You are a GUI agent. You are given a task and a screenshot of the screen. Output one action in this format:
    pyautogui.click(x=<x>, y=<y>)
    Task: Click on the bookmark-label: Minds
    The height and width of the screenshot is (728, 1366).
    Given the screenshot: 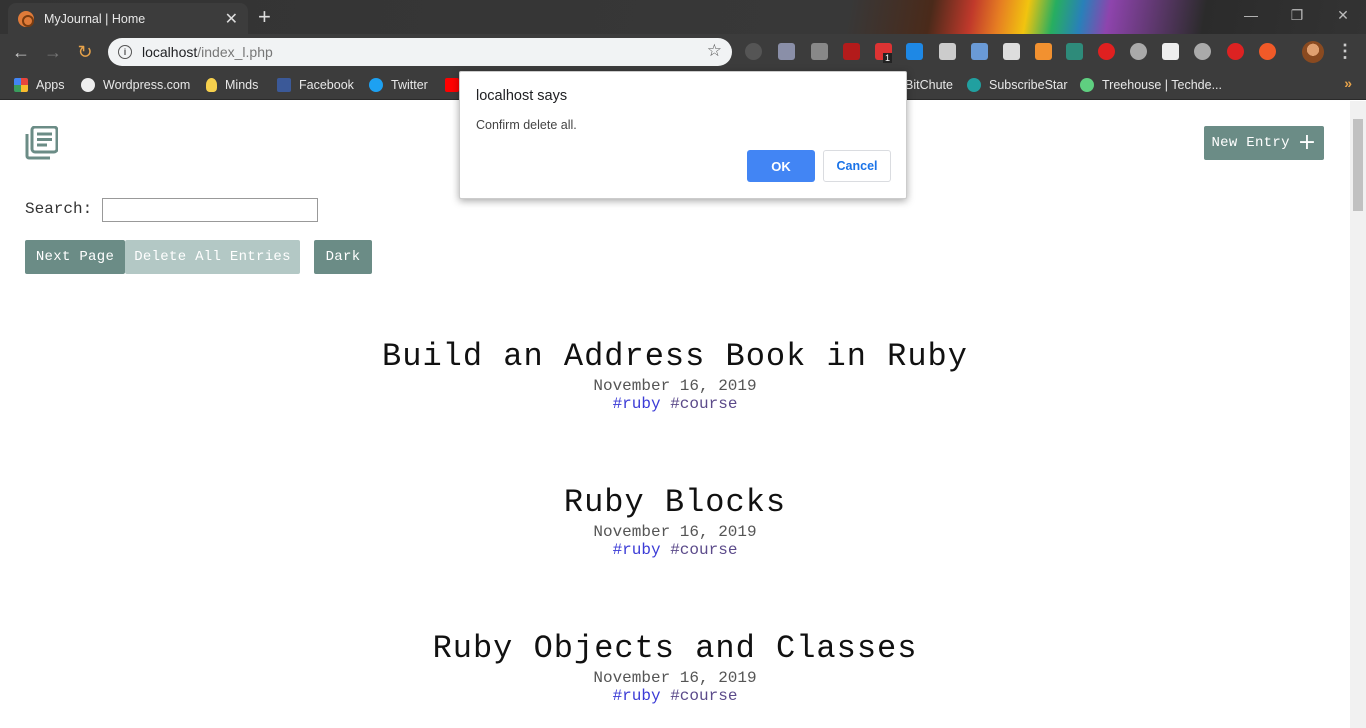 What is the action you would take?
    pyautogui.click(x=242, y=85)
    